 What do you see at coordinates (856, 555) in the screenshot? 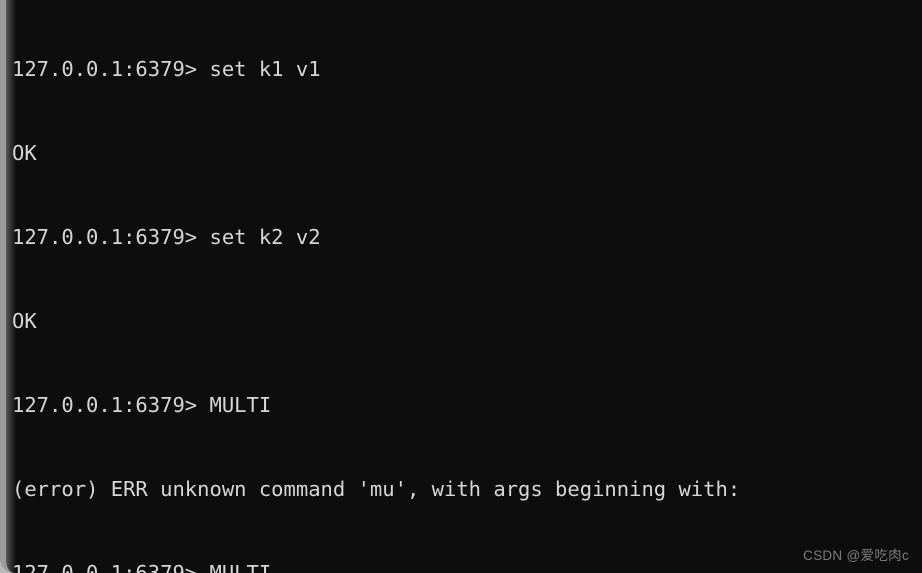
I see `watermark: CSDN @爱吃肉c` at bounding box center [856, 555].